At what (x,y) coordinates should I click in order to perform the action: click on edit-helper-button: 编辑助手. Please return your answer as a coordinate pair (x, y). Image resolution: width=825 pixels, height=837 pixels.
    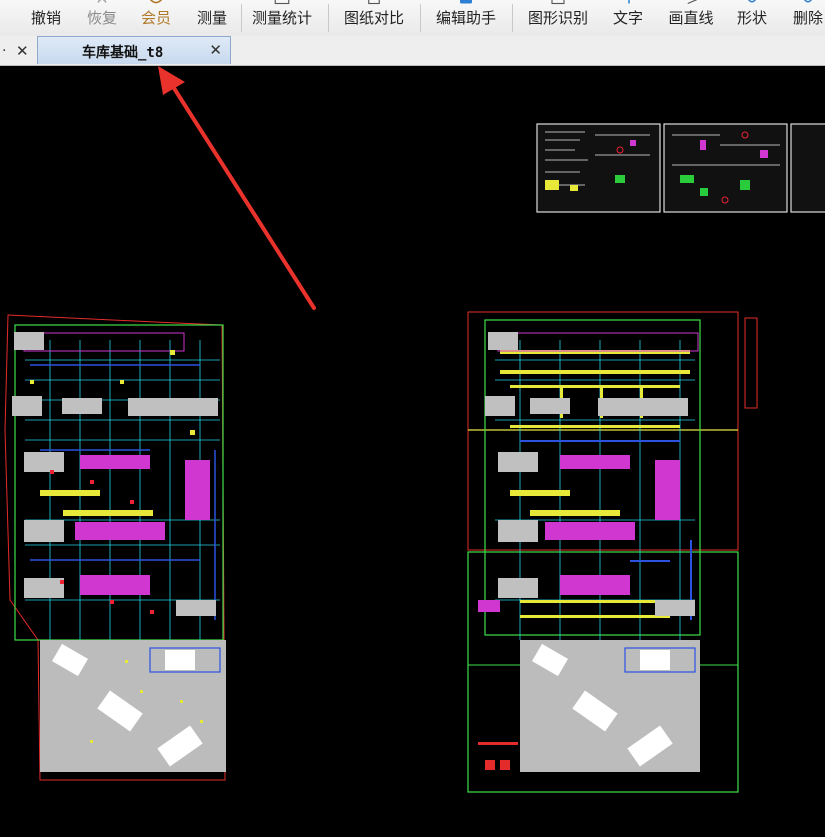
    Looking at the image, I should click on (466, 18).